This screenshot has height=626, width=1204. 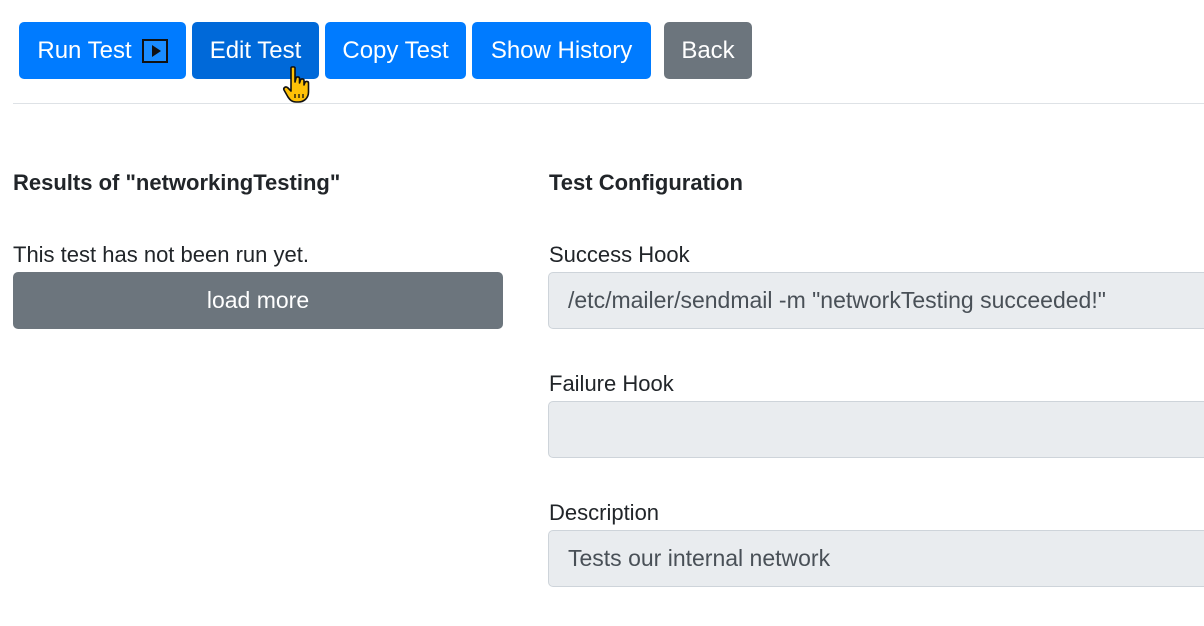 What do you see at coordinates (258, 300) in the screenshot?
I see `load-more-button: load more` at bounding box center [258, 300].